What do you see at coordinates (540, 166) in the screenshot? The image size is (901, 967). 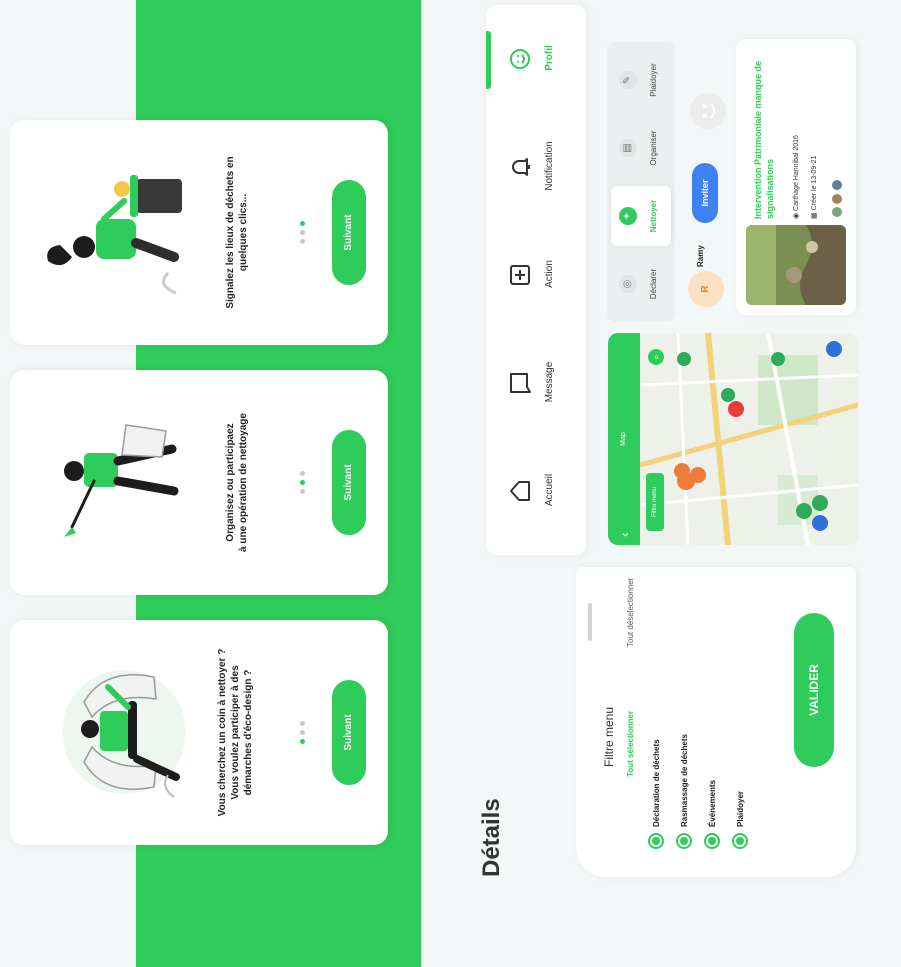 I see `nav-item-notification: Notification` at bounding box center [540, 166].